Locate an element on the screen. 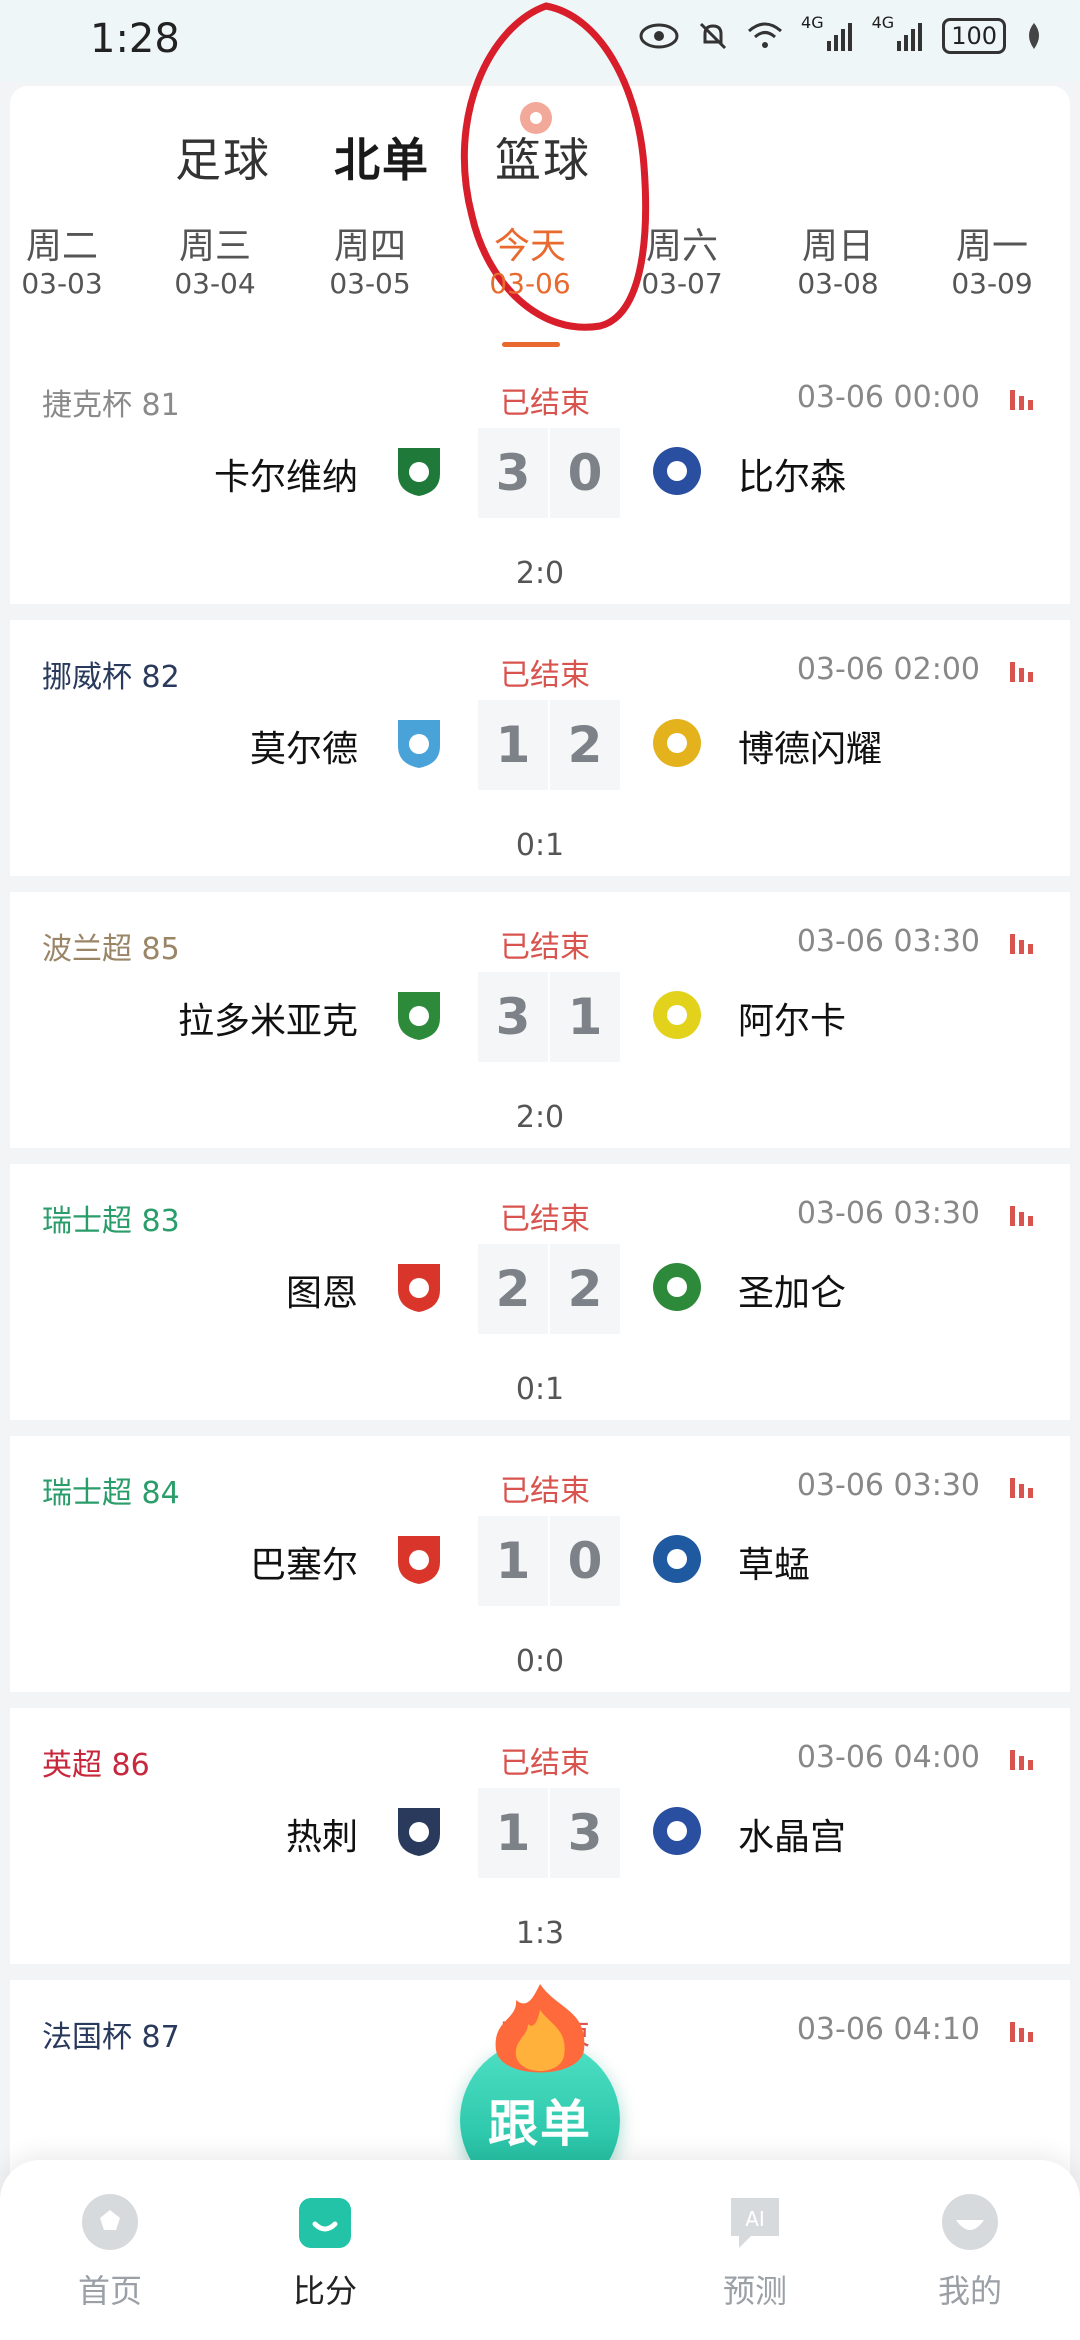 The image size is (1080, 2340). match-card: 波兰超 85 已结束 03-06 03:30 拉多米亚克 3 1 阿尔卡 2:0 is located at coordinates (540, 1020).